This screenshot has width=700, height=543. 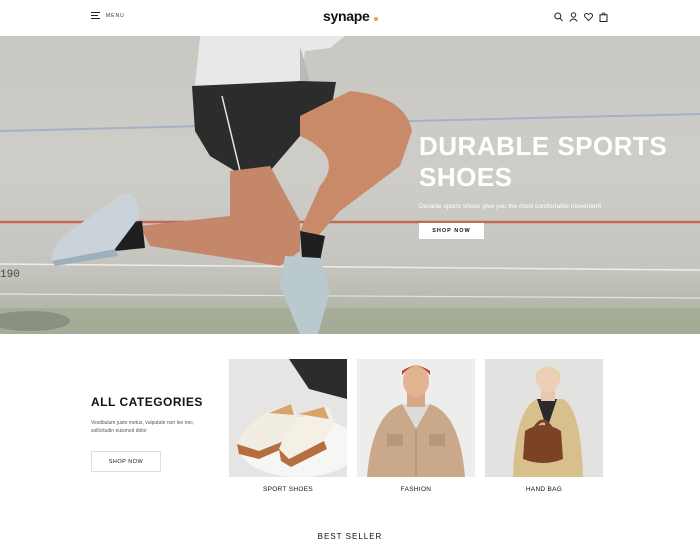 What do you see at coordinates (581, 17) in the screenshot?
I see `header-actions` at bounding box center [581, 17].